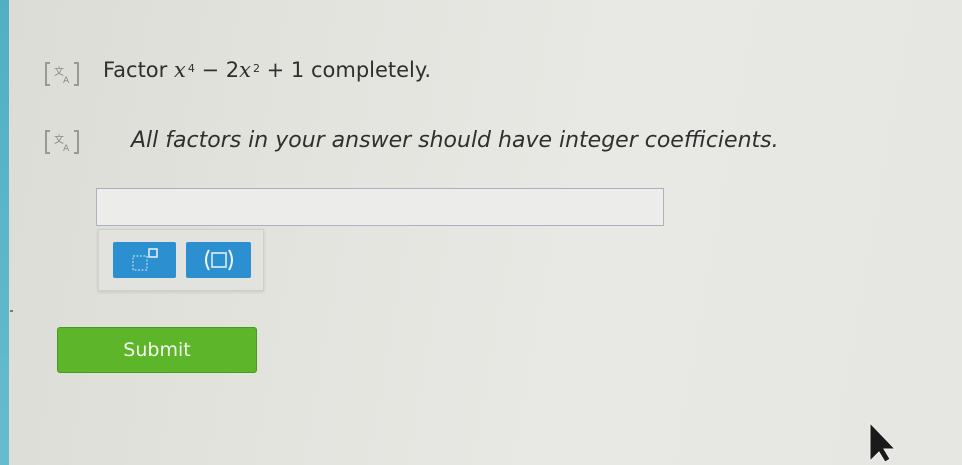 The height and width of the screenshot is (465, 962). Describe the element at coordinates (380, 207) in the screenshot. I see `answer-input` at that location.